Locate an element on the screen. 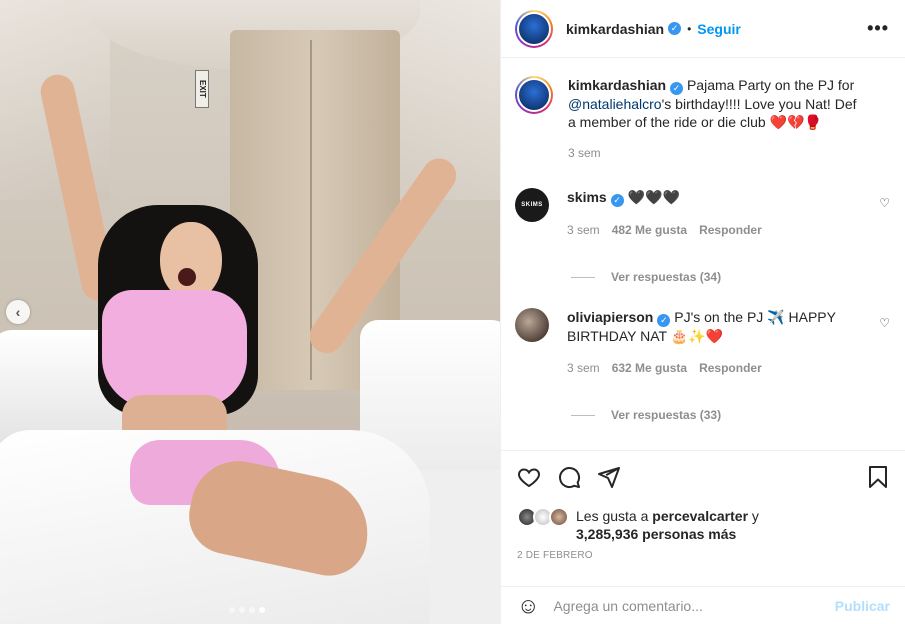  view-replies-button: Ver respuestas (33) is located at coordinates (646, 415).